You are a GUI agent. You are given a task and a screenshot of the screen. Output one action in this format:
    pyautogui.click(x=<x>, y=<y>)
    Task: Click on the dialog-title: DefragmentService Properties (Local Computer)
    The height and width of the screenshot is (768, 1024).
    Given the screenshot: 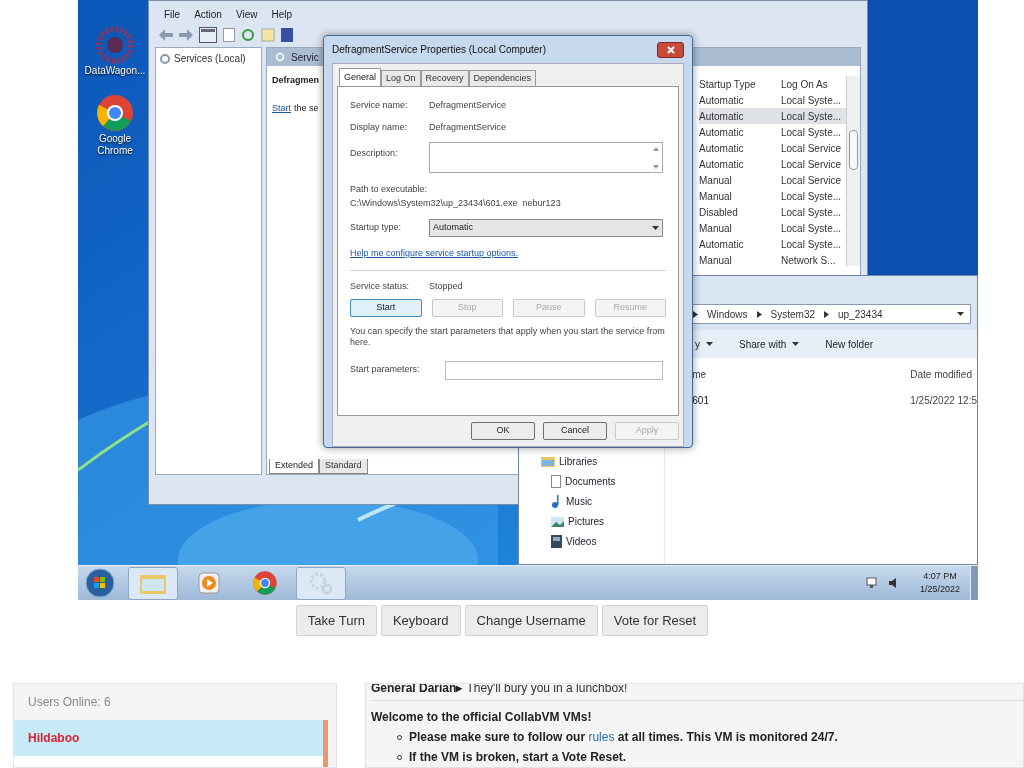 What is the action you would take?
    pyautogui.click(x=439, y=50)
    